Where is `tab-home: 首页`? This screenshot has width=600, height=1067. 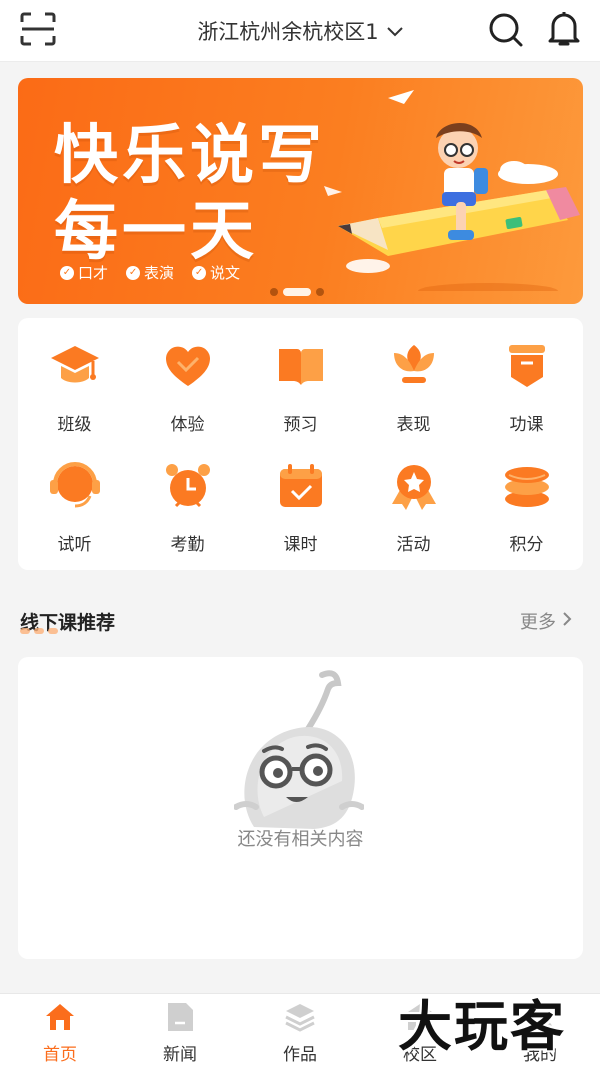 tab-home: 首页 is located at coordinates (60, 1030).